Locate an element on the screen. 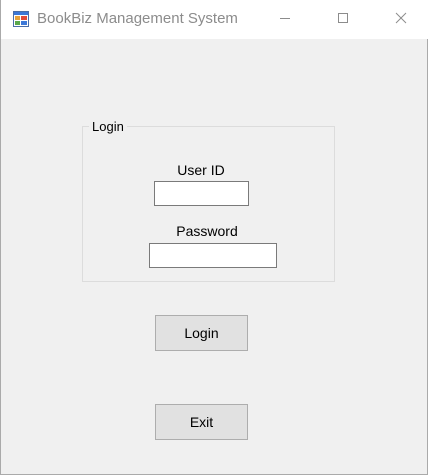  title-bar: BookBiz Management System is located at coordinates (214, 19).